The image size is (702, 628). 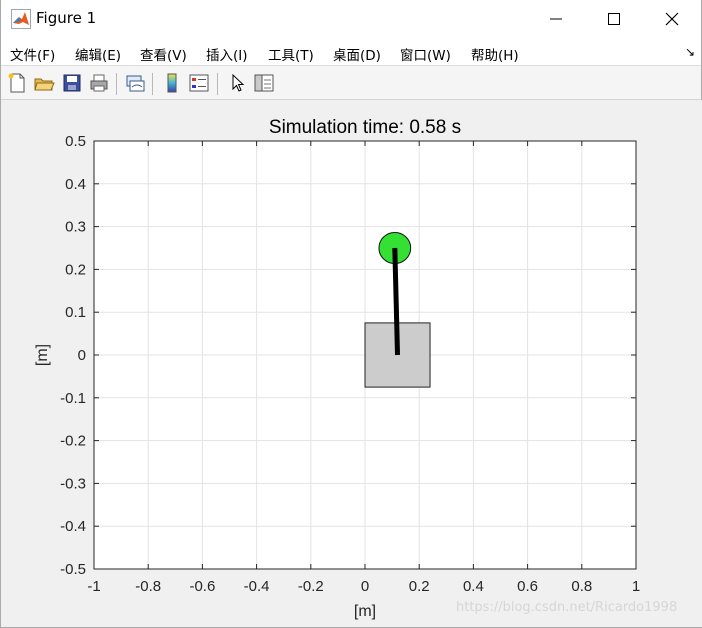 I want to click on menu-desktop: 桌面(D), so click(x=357, y=54).